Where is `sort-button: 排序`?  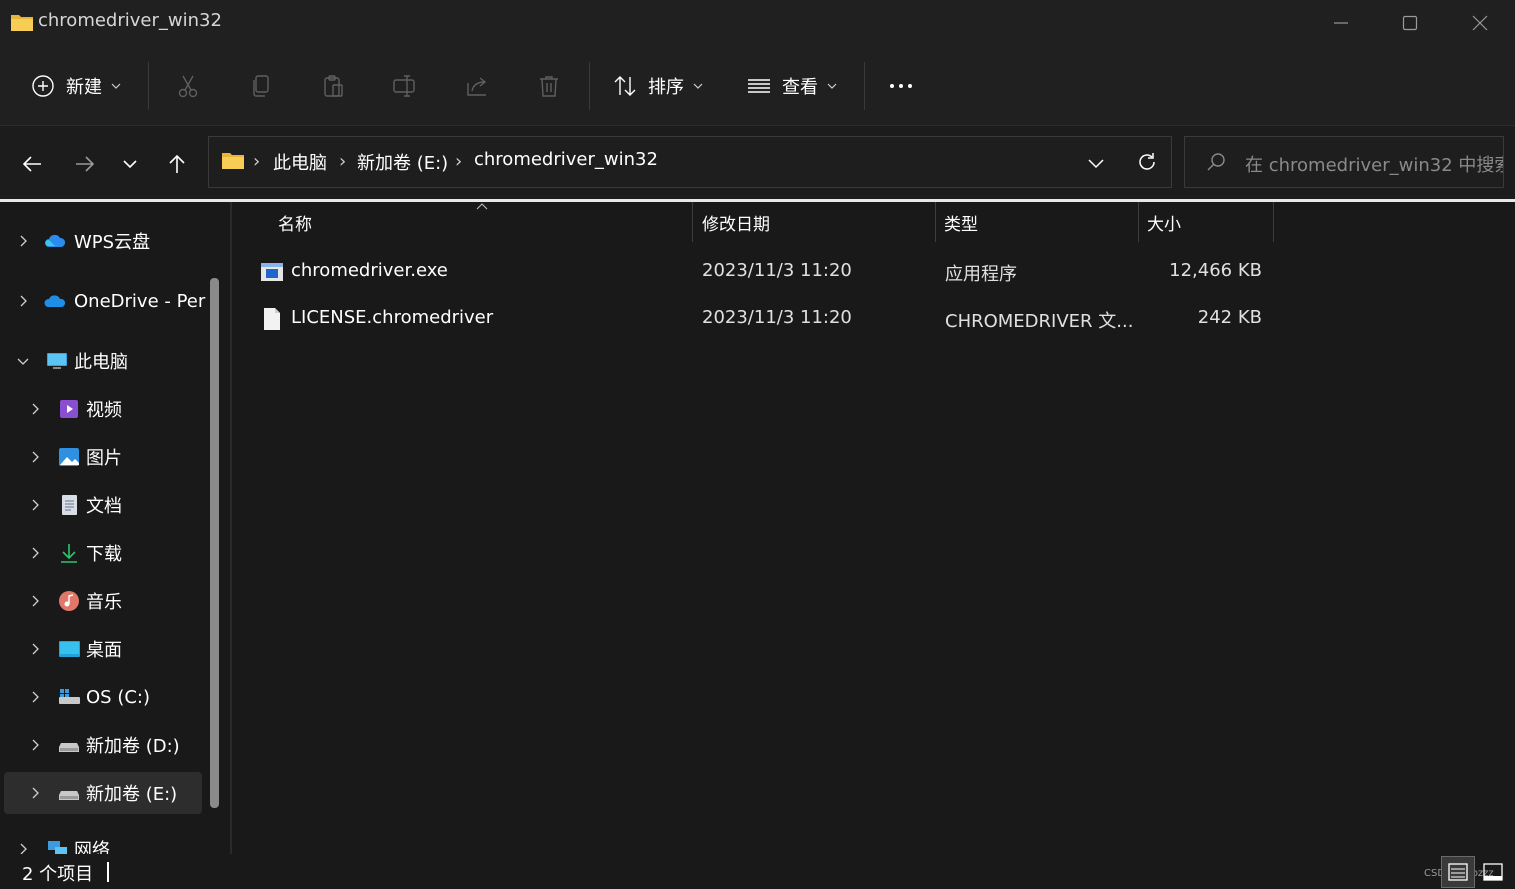
sort-button: 排序 is located at coordinates (658, 86).